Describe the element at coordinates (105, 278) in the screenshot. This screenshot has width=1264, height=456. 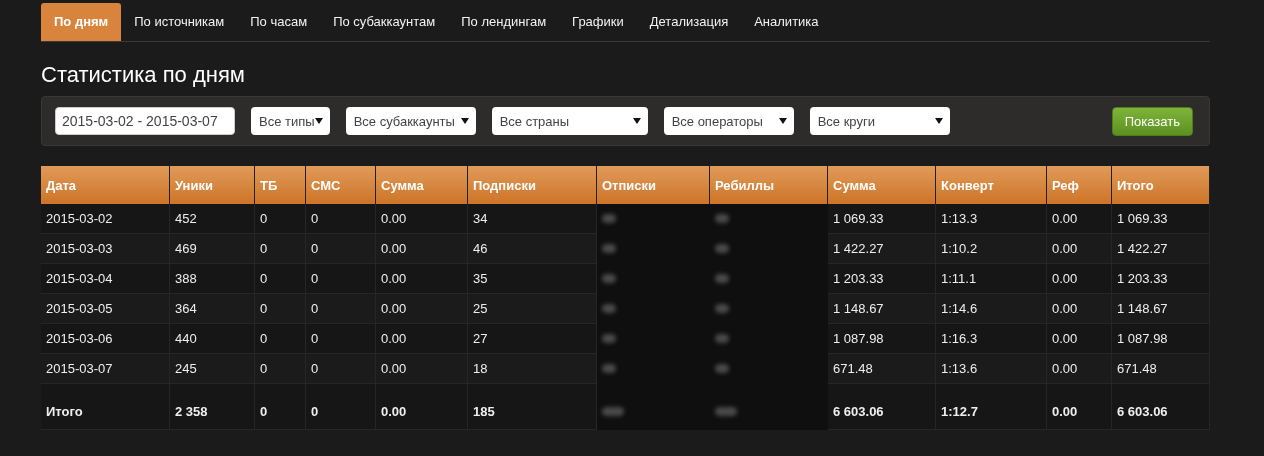
I see `table-cell: 2015-03-04` at that location.